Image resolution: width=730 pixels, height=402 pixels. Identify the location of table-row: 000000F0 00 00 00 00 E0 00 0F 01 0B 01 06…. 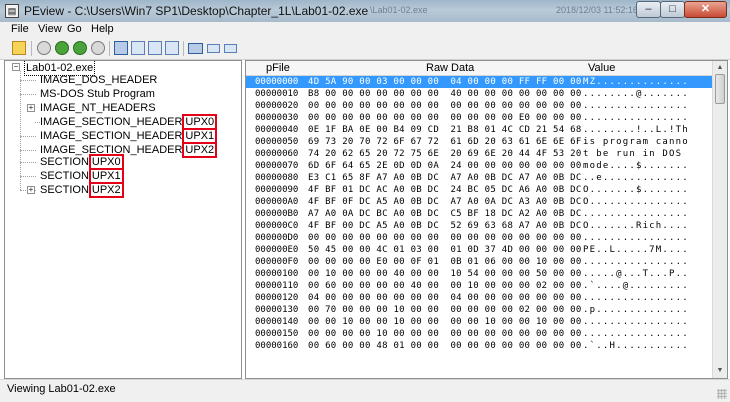
(479, 262).